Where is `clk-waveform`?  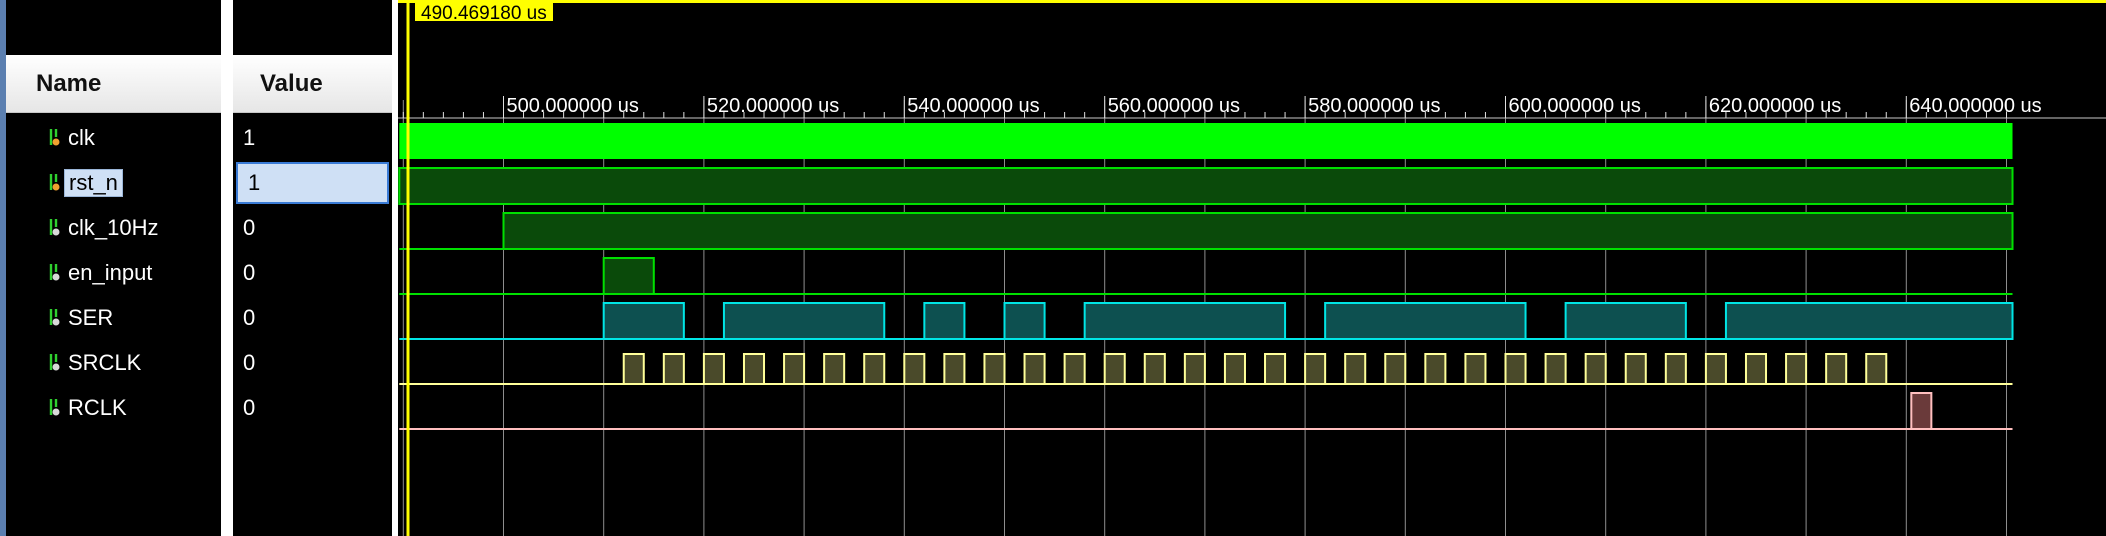 clk-waveform is located at coordinates (1206, 141).